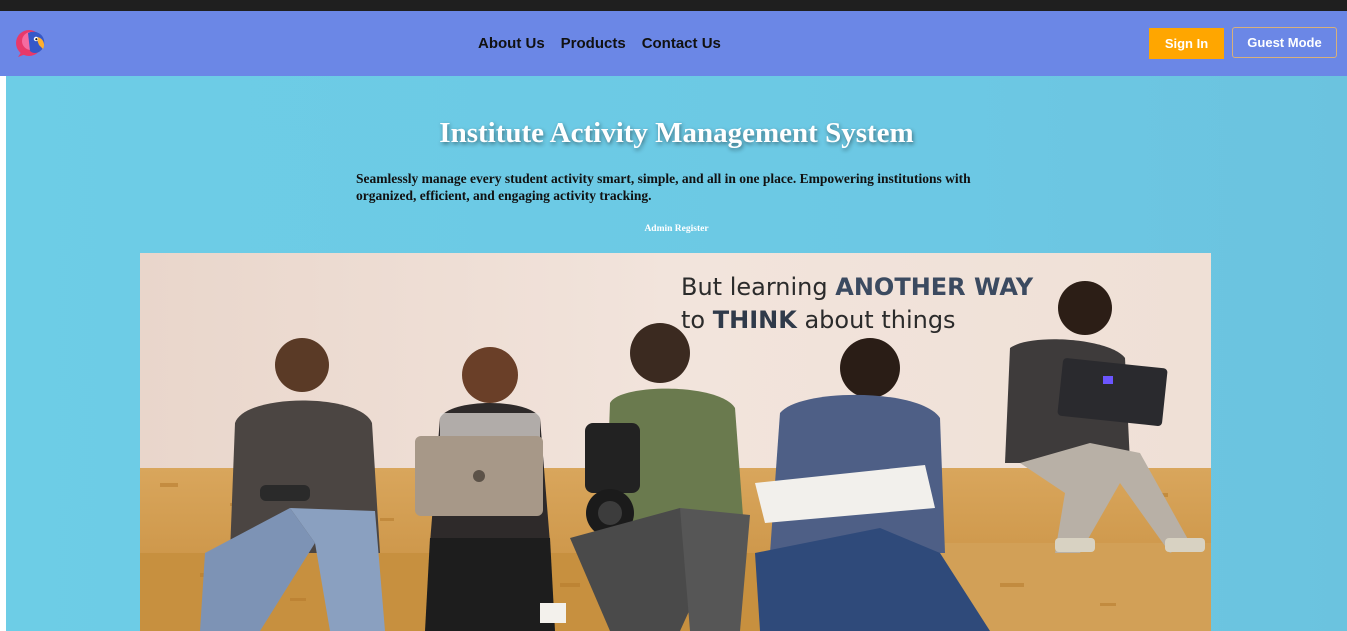 The height and width of the screenshot is (631, 1347). Describe the element at coordinates (593, 43) in the screenshot. I see `nav-link-products: Products` at that location.